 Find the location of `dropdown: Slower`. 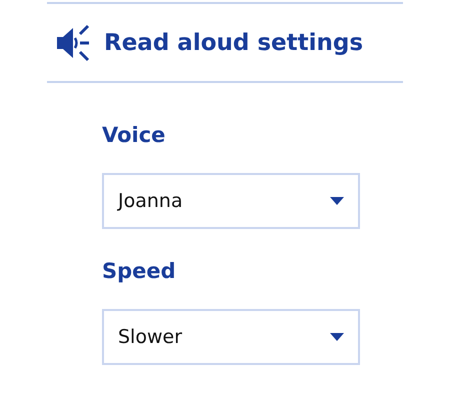

dropdown: Slower is located at coordinates (231, 337).